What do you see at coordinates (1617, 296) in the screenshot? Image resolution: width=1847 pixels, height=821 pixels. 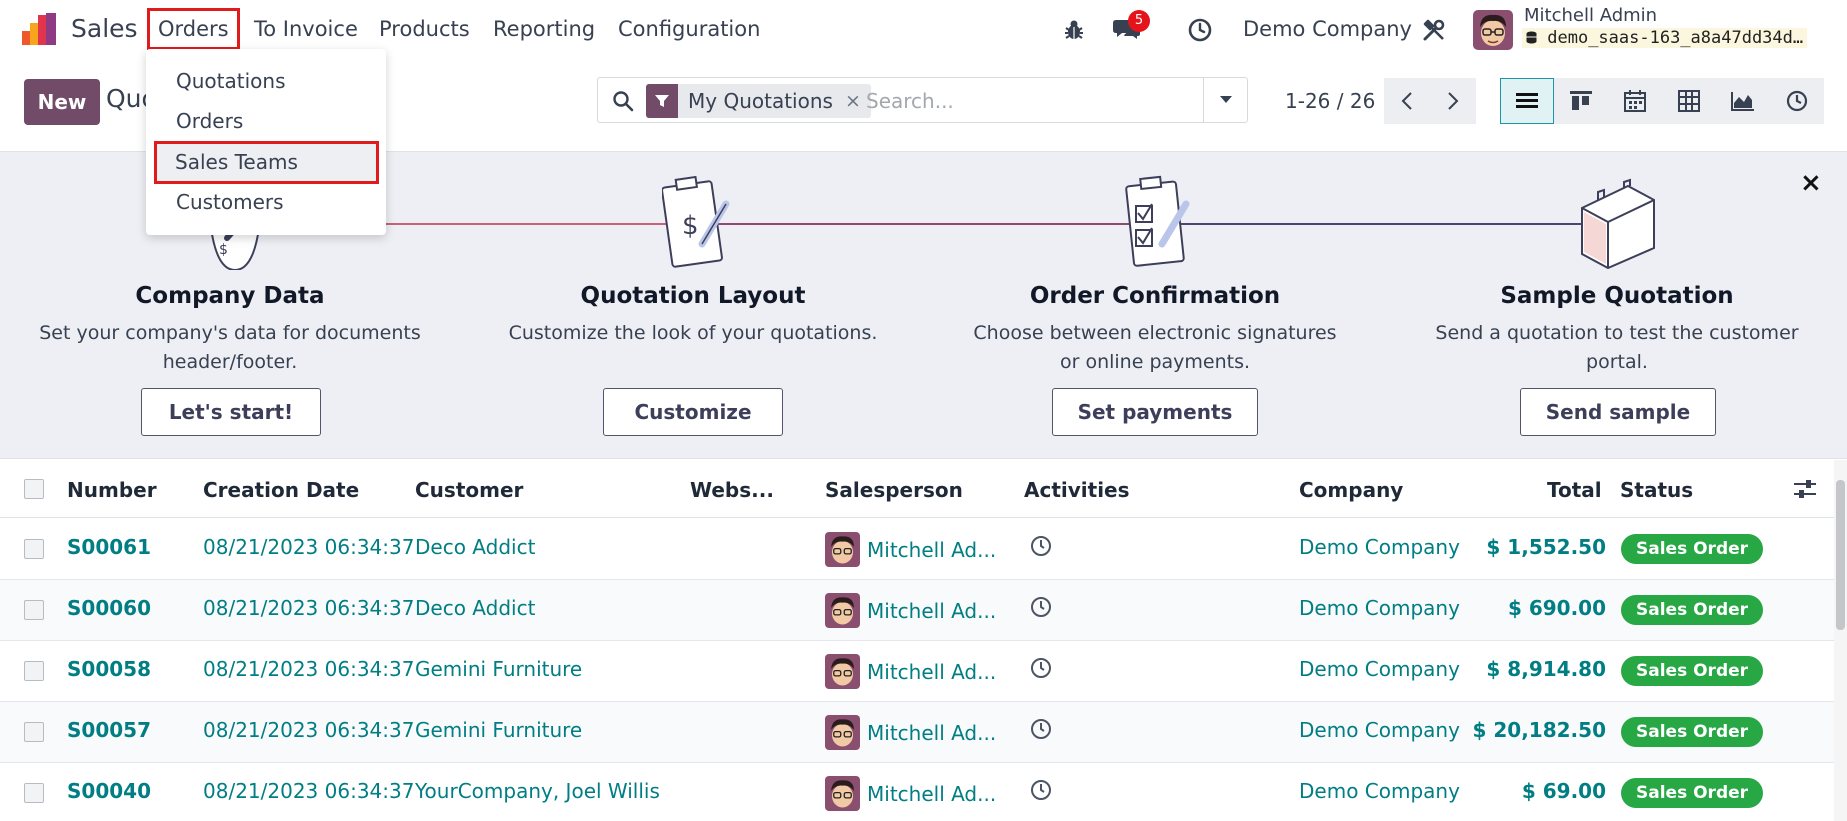 I see `step-title: Sample Quotation` at bounding box center [1617, 296].